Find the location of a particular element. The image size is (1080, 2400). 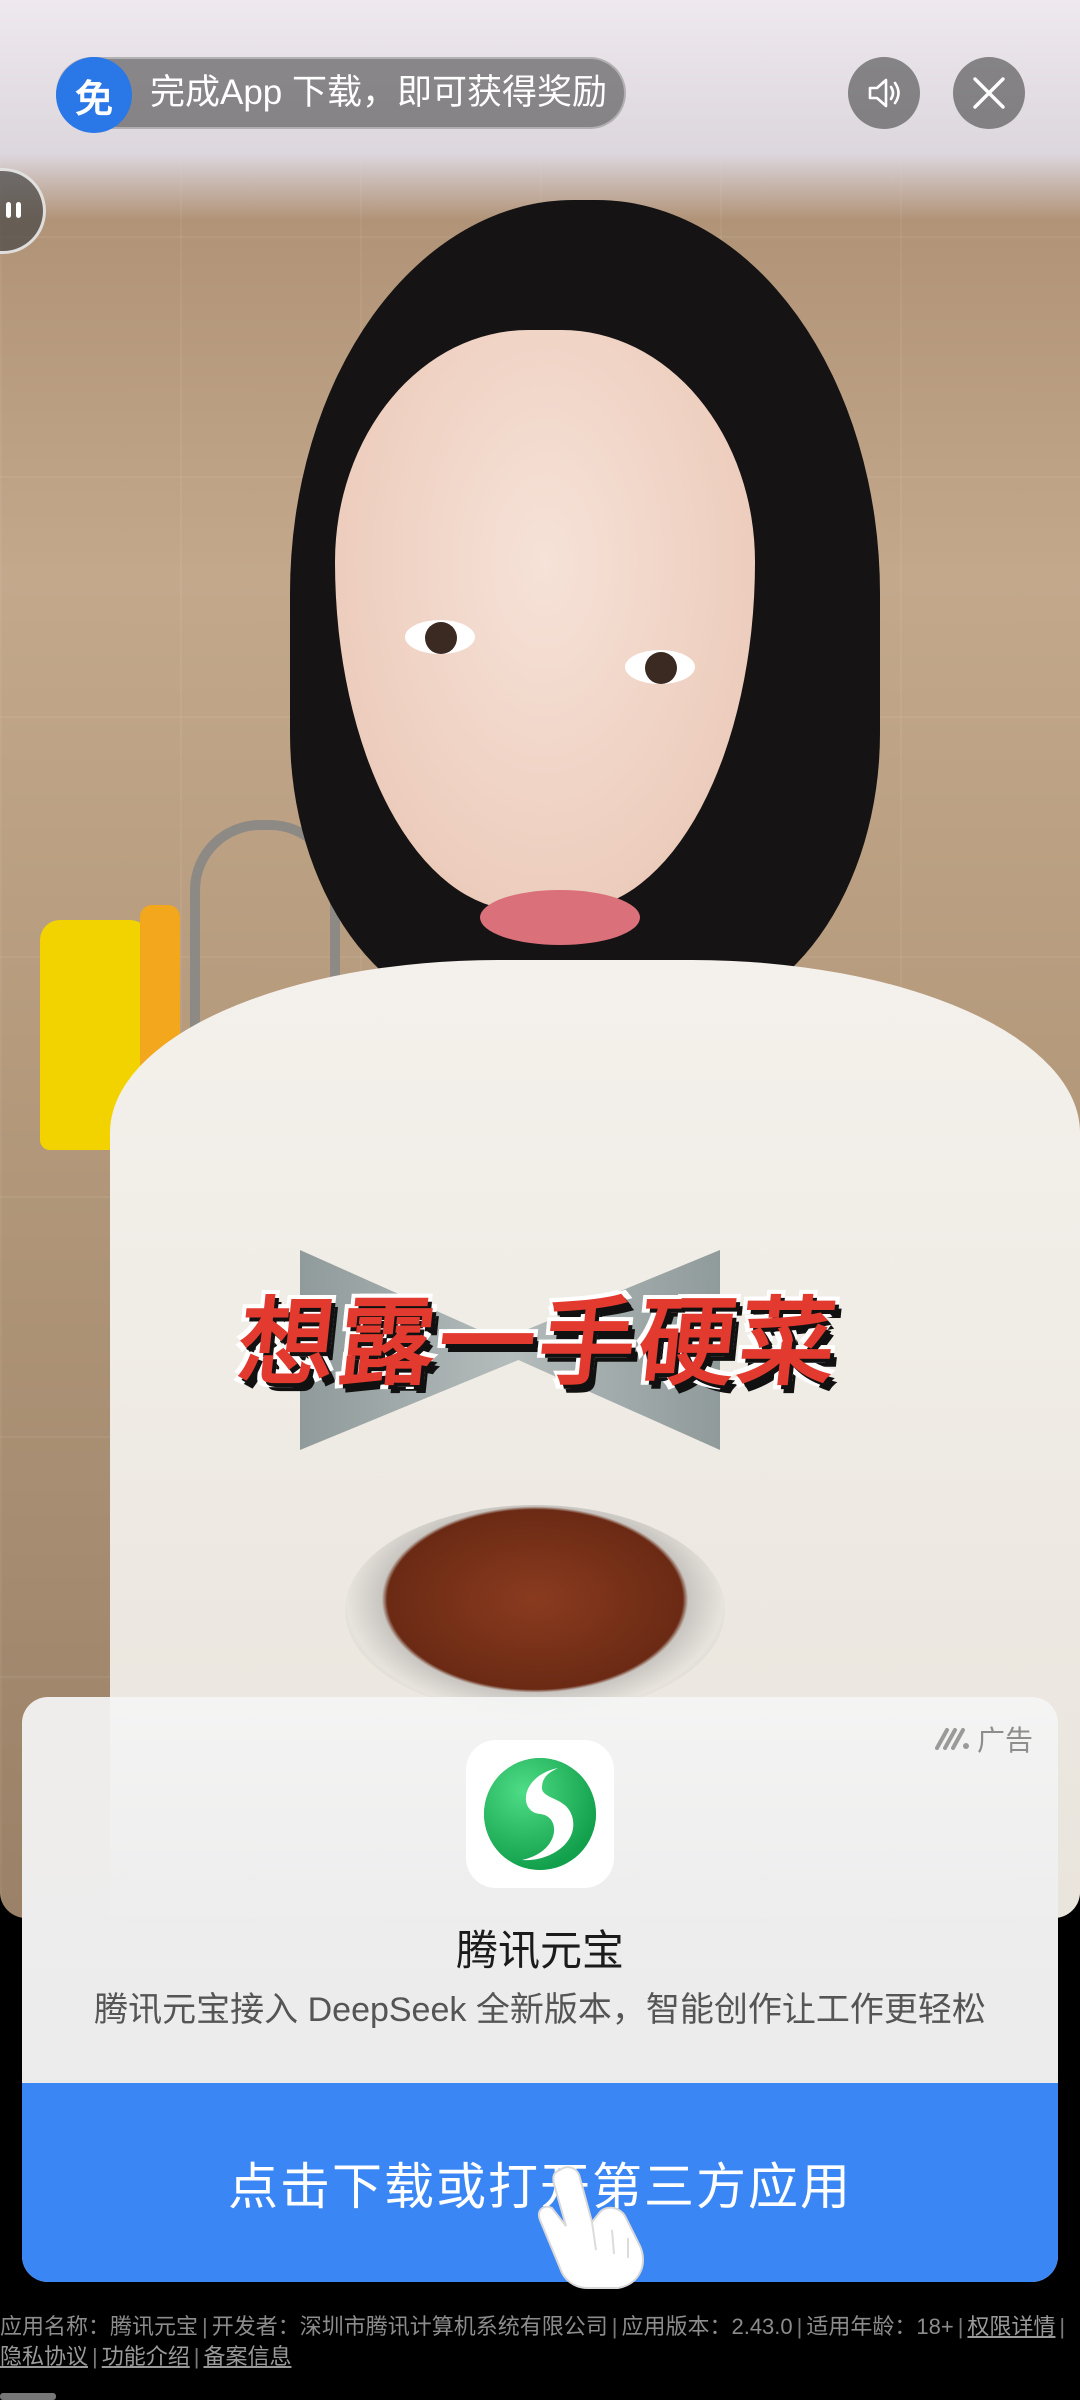

left-eye is located at coordinates (440, 637).